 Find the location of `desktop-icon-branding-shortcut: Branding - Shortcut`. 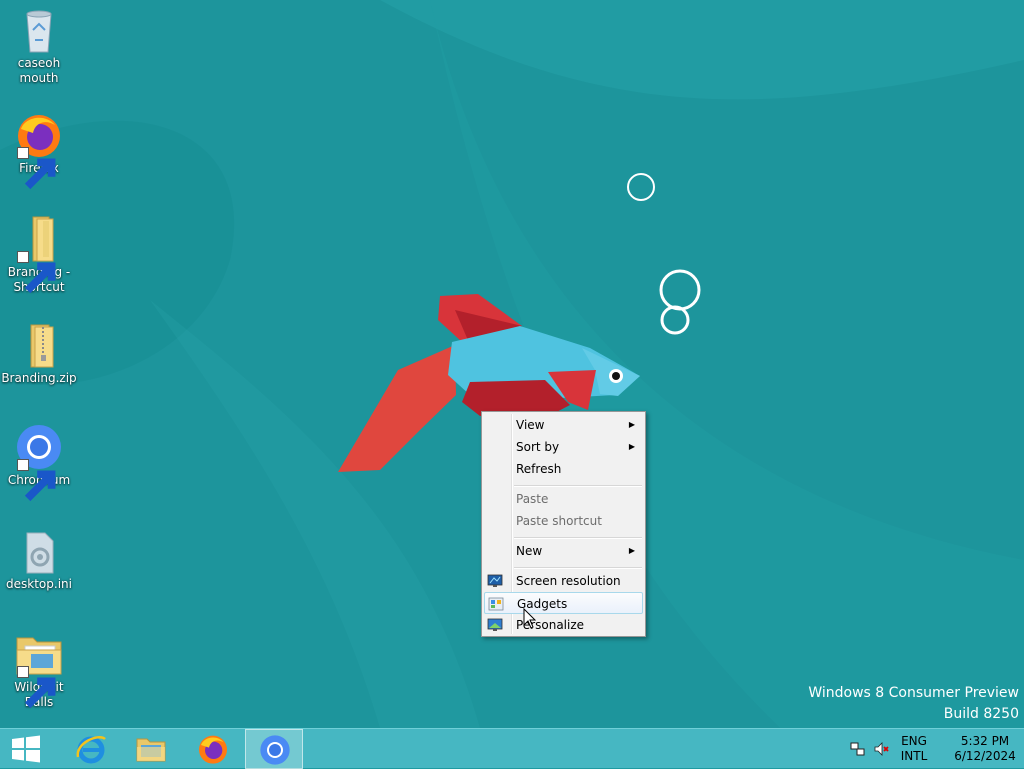

desktop-icon-branding-shortcut: Branding - Shortcut is located at coordinates (39, 255).